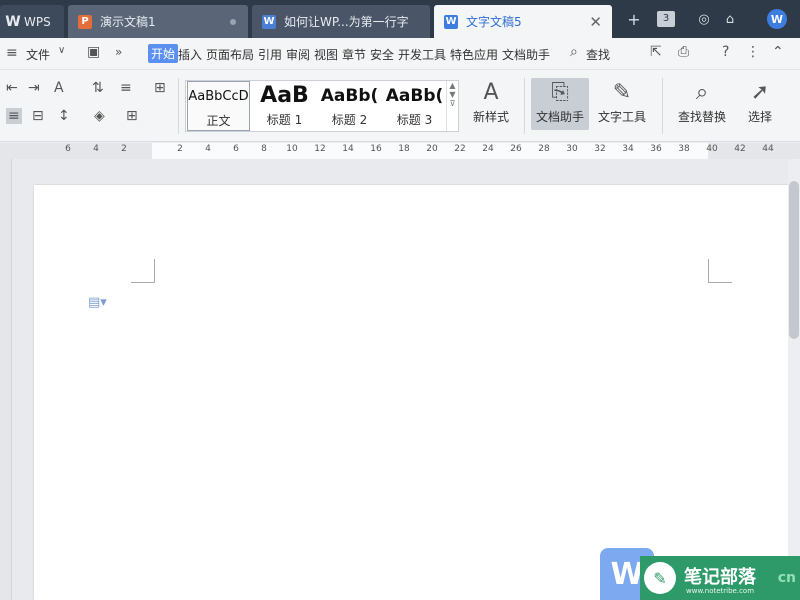 This screenshot has height=600, width=800. Describe the element at coordinates (270, 54) in the screenshot. I see `tab-references: 引用` at that location.